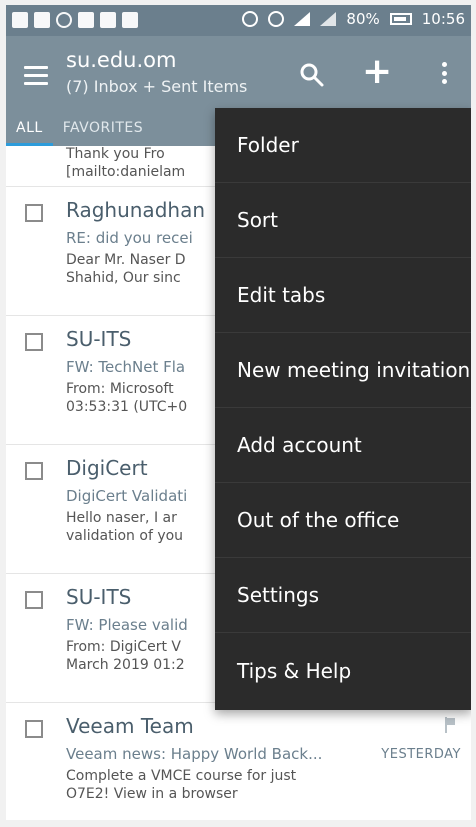 This screenshot has width=476, height=827. Describe the element at coordinates (343, 595) in the screenshot. I see `menu-item-settings: Settings` at that location.